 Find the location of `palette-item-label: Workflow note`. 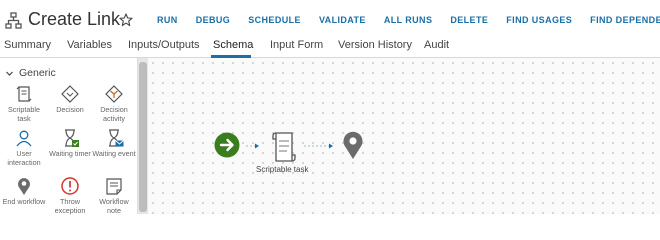

palette-item-label: Workflow note is located at coordinates (114, 206).